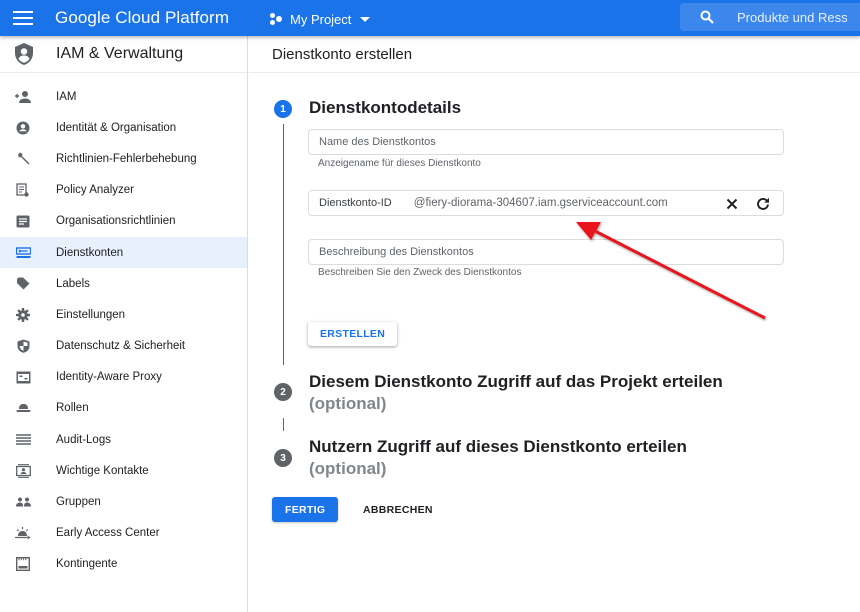 This screenshot has width=860, height=612. Describe the element at coordinates (123, 408) in the screenshot. I see `sidebar-item-roles: Rollen` at that location.